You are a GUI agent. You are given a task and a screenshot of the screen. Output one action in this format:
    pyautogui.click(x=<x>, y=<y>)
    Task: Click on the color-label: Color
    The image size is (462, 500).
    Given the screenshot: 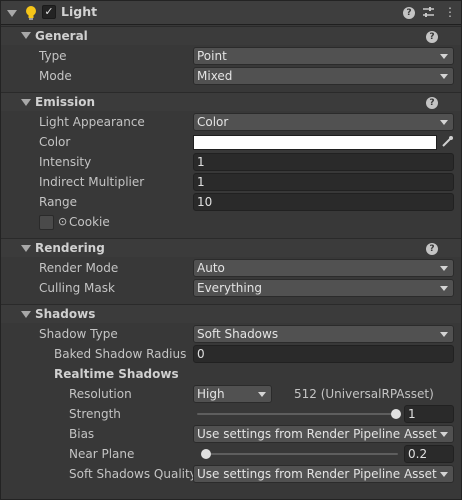 What is the action you would take?
    pyautogui.click(x=55, y=142)
    